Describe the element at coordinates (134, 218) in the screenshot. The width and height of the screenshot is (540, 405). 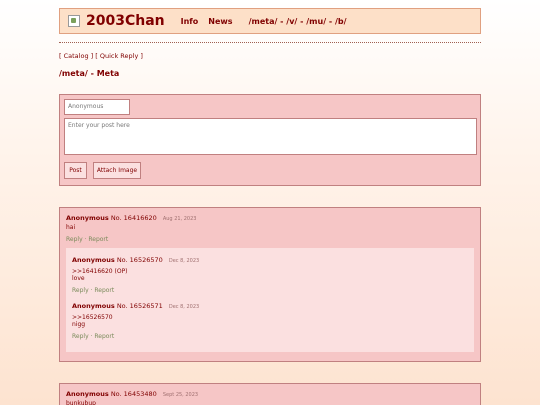
I see `post-number: No. 16416620` at that location.